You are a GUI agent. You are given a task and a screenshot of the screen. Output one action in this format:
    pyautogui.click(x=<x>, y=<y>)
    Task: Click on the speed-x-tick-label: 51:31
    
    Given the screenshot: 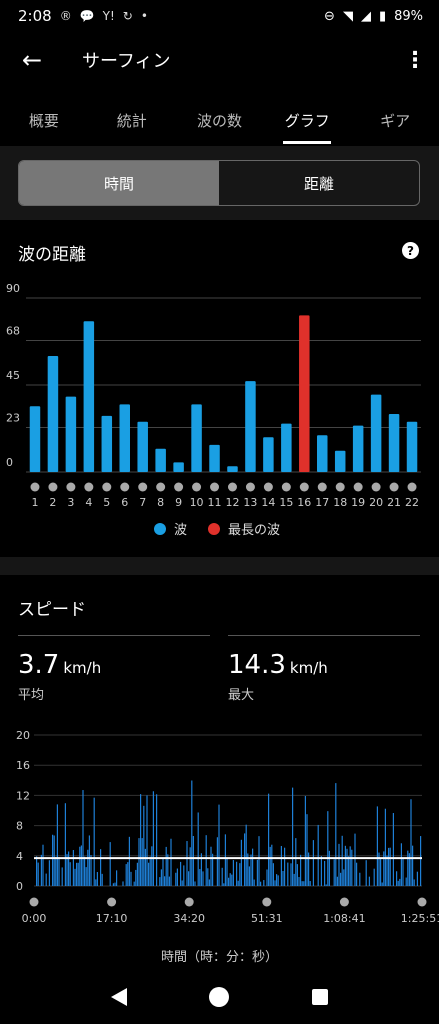 What is the action you would take?
    pyautogui.click(x=267, y=918)
    